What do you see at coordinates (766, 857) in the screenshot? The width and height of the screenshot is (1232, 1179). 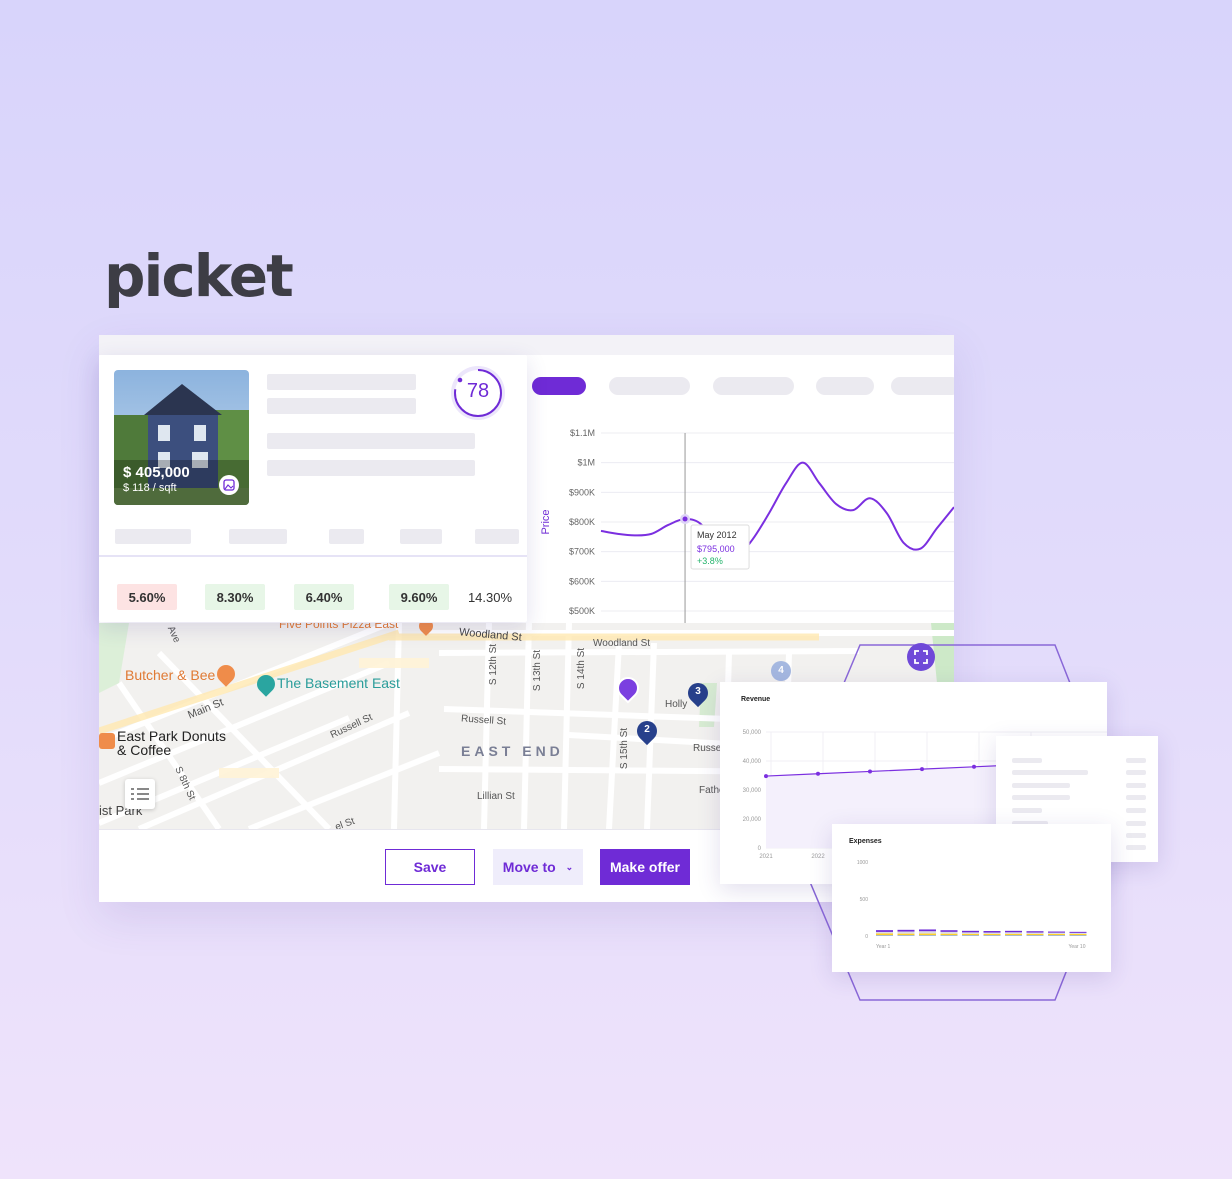 I see `x-tick-label: 2021` at bounding box center [766, 857].